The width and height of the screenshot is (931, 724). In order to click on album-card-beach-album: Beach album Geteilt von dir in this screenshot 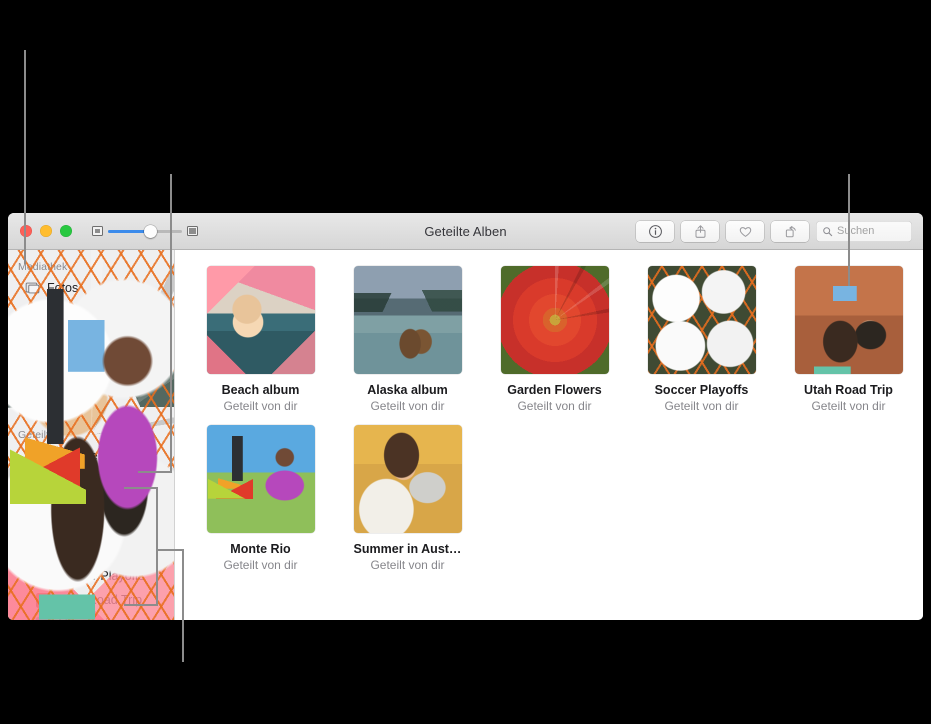, I will do `click(260, 339)`.